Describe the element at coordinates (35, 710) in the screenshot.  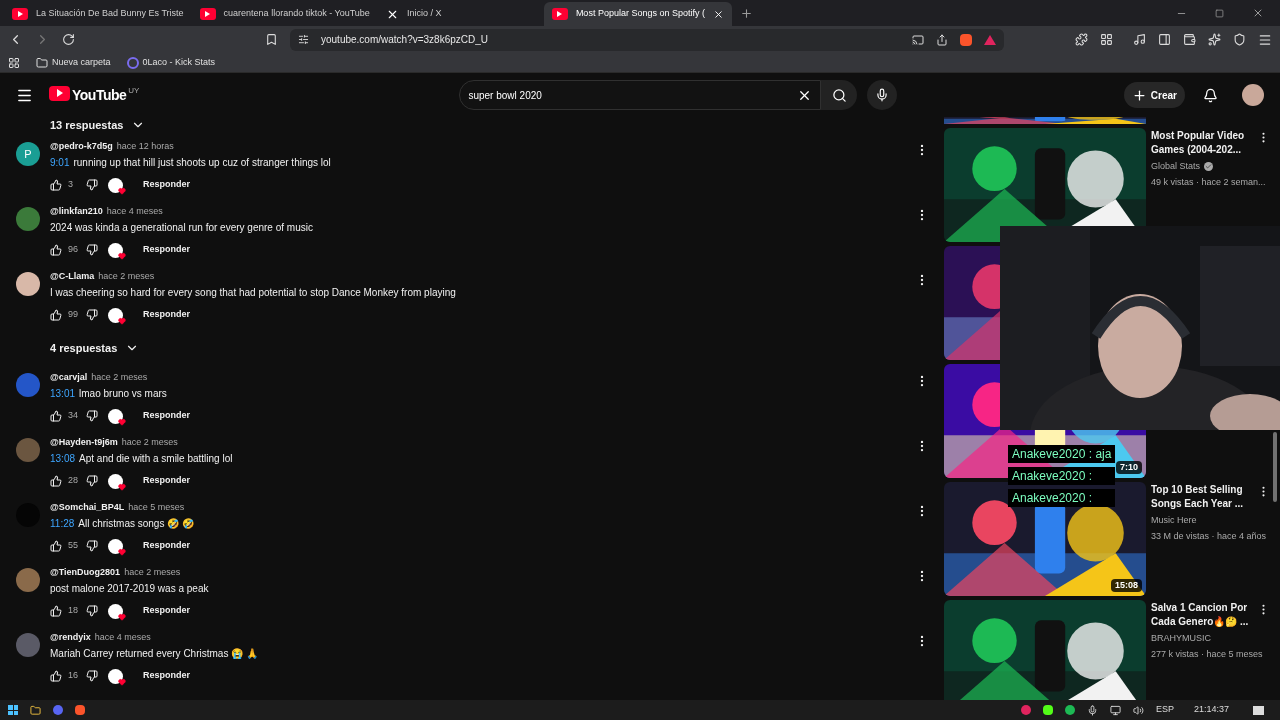
I see `file-explorer-icon` at that location.